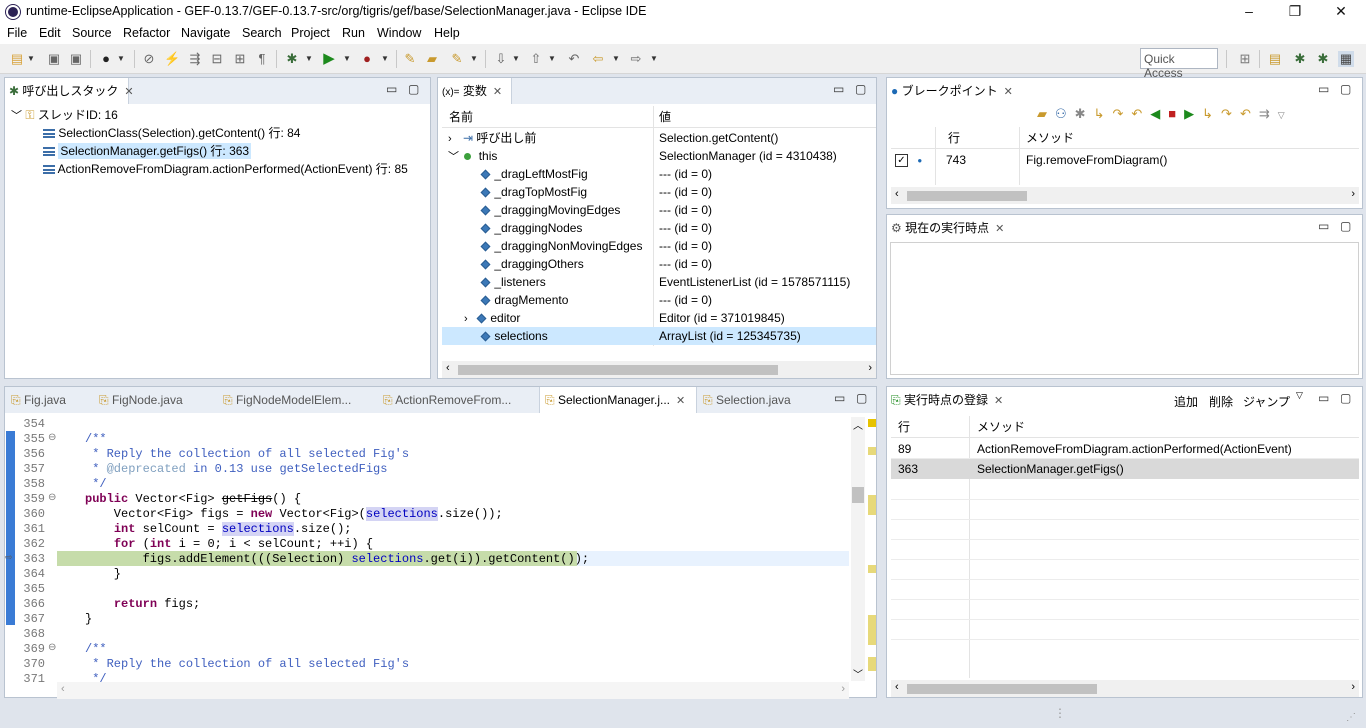  What do you see at coordinates (677, 210) in the screenshot?
I see `variable-row: _draggingMovingEdges --- (id = 0)` at bounding box center [677, 210].